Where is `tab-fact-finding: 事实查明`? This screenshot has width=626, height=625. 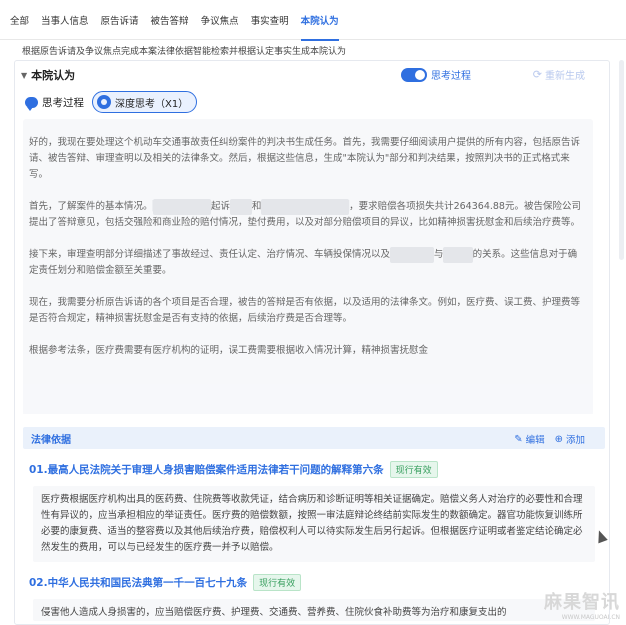
tab-fact-finding: 事实查明 is located at coordinates (270, 20).